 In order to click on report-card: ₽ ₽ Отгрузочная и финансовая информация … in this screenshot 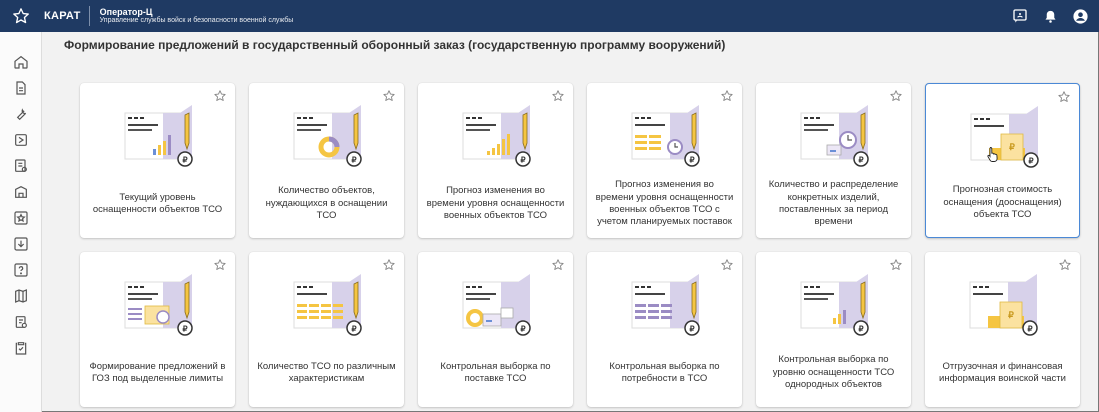, I will do `click(1002, 329)`.